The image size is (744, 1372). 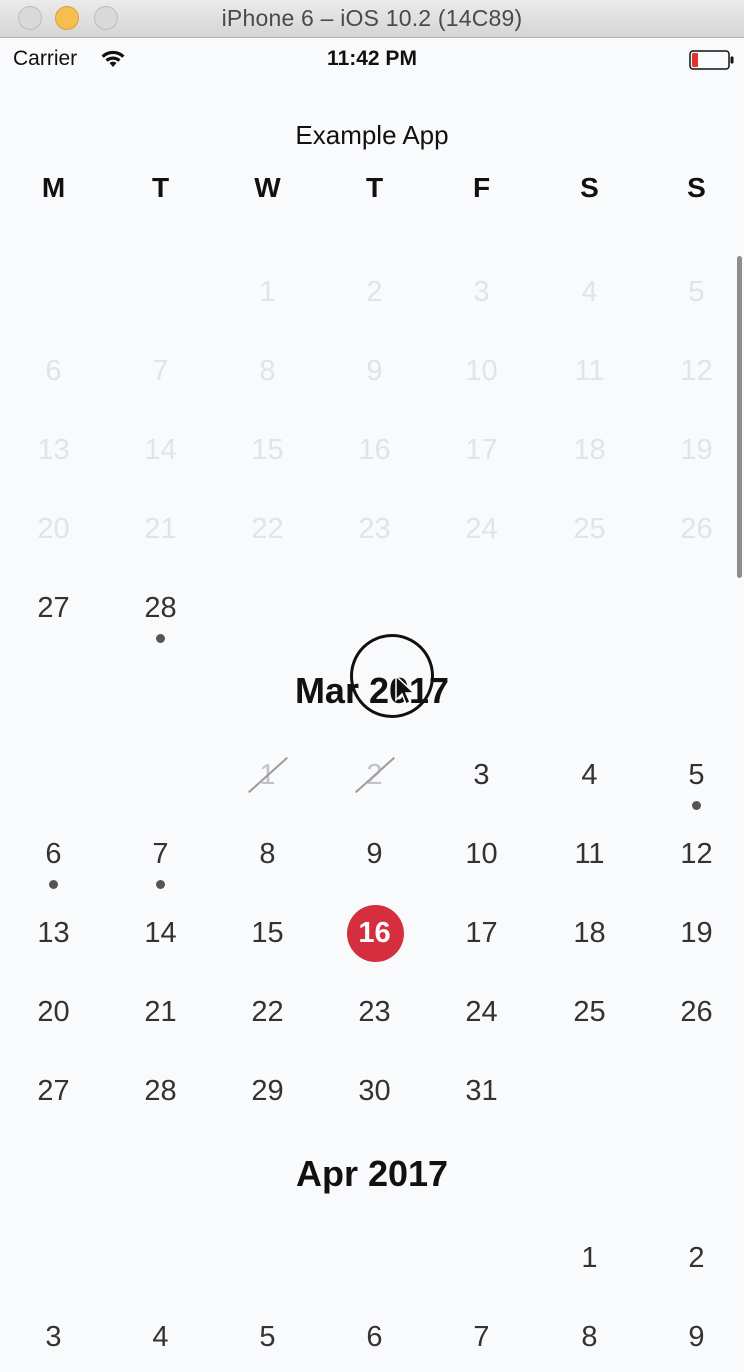 What do you see at coordinates (693, 1268) in the screenshot?
I see `calendar-day: 2` at bounding box center [693, 1268].